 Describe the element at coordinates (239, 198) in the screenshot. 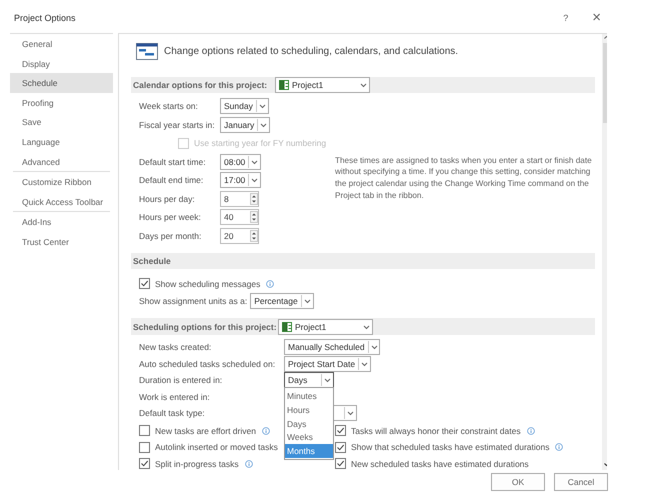

I see `spin-field: 8` at that location.